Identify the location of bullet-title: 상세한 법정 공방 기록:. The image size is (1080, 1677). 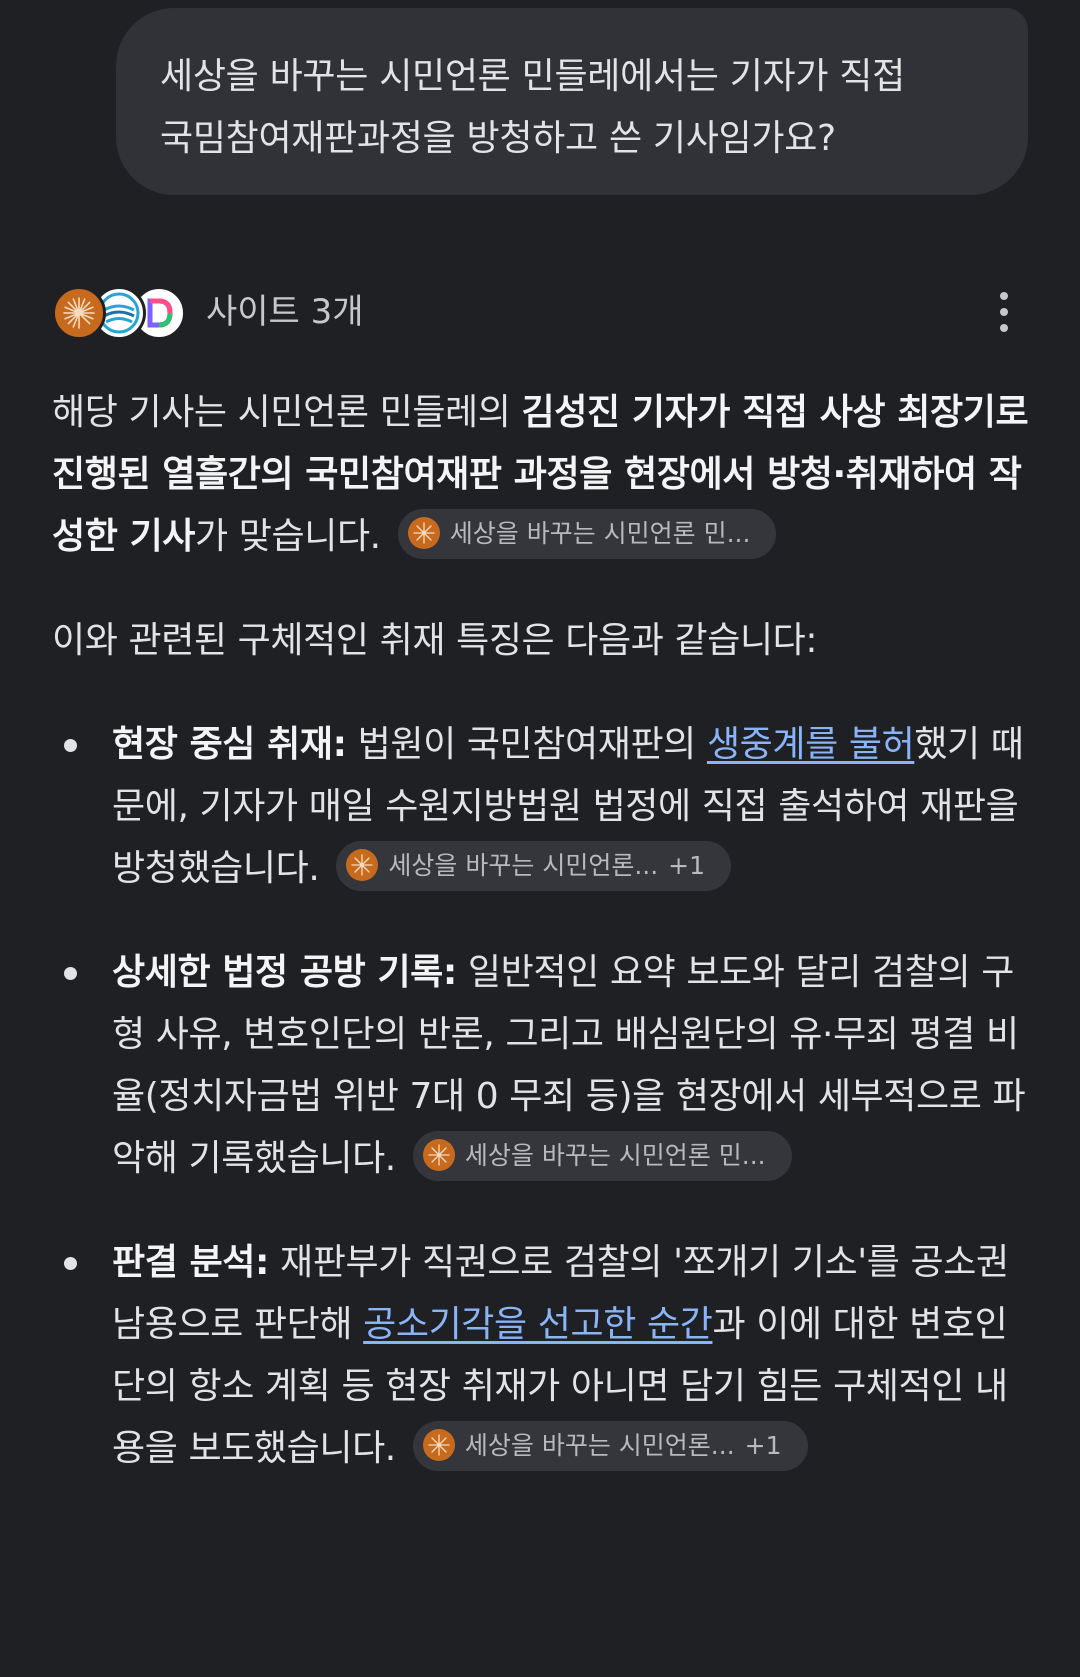
(284, 972).